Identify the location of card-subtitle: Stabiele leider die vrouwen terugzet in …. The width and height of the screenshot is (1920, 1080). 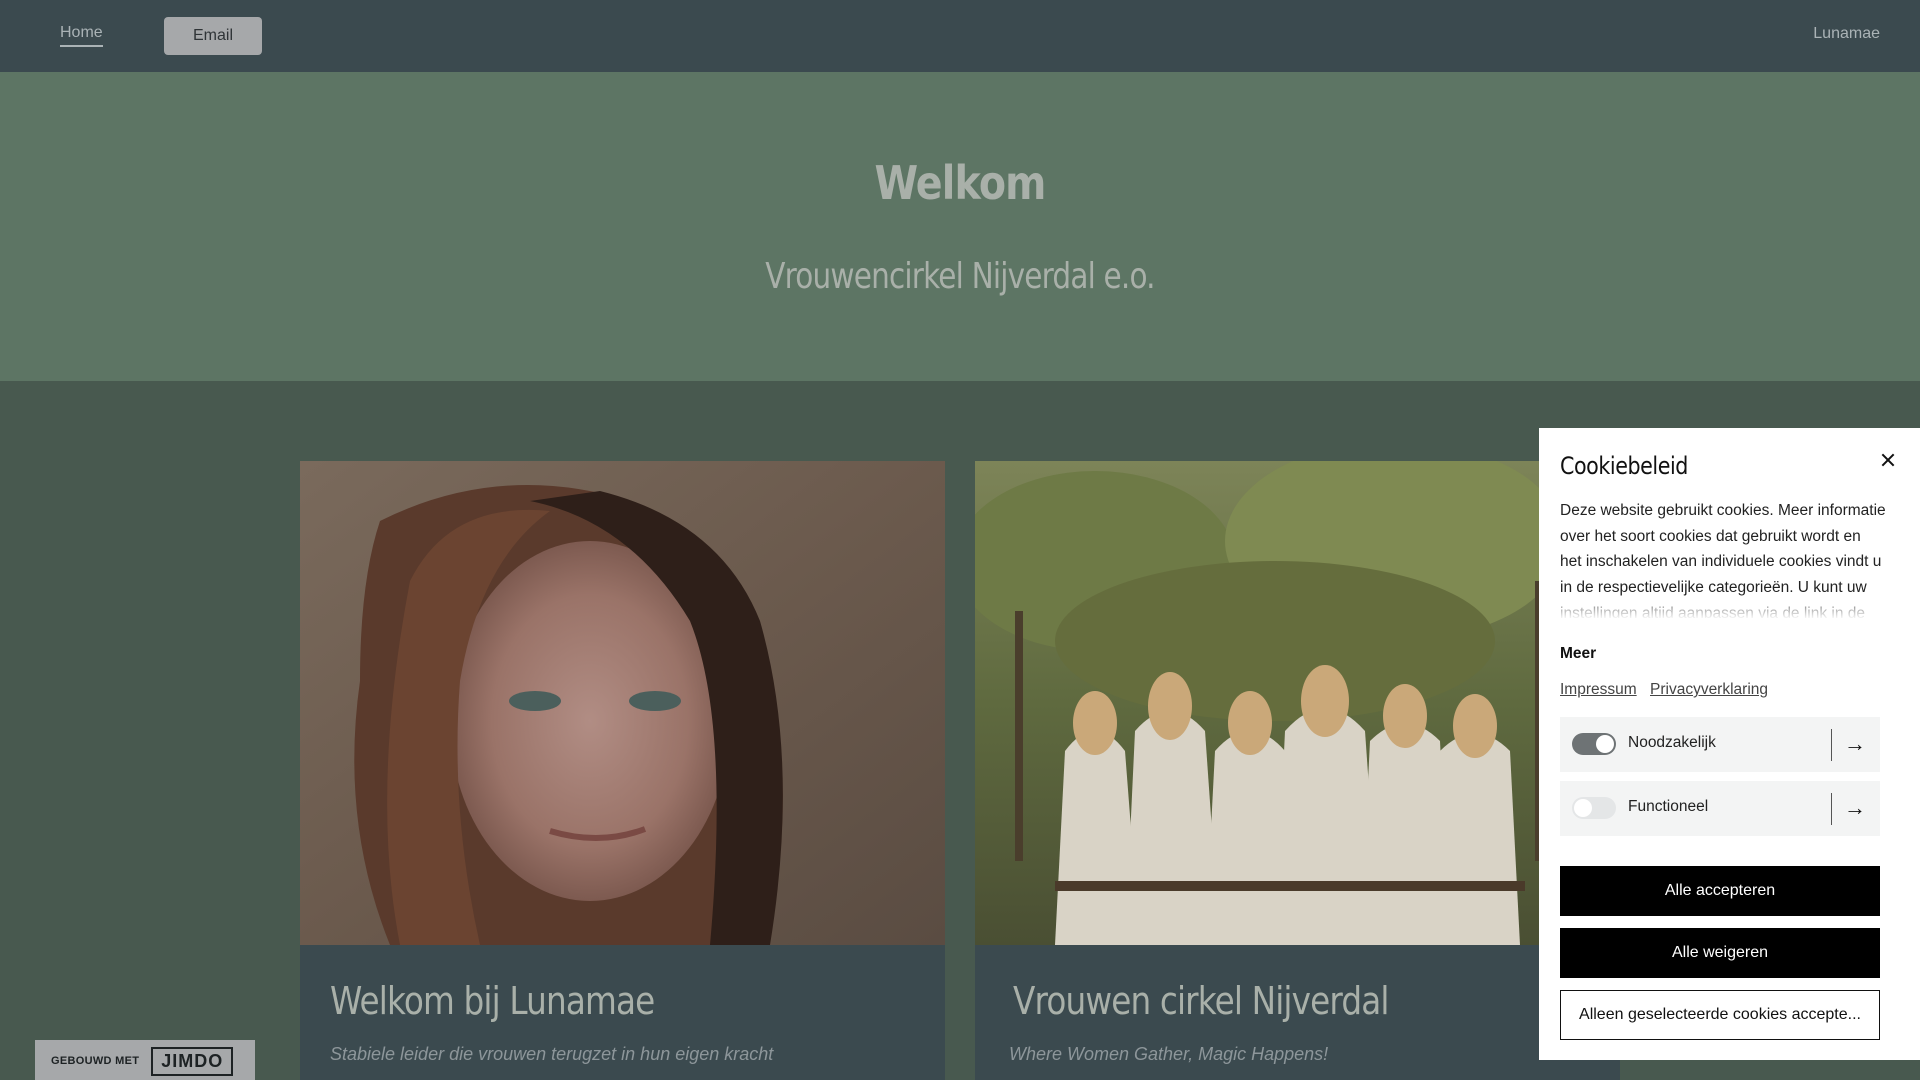
(552, 1054).